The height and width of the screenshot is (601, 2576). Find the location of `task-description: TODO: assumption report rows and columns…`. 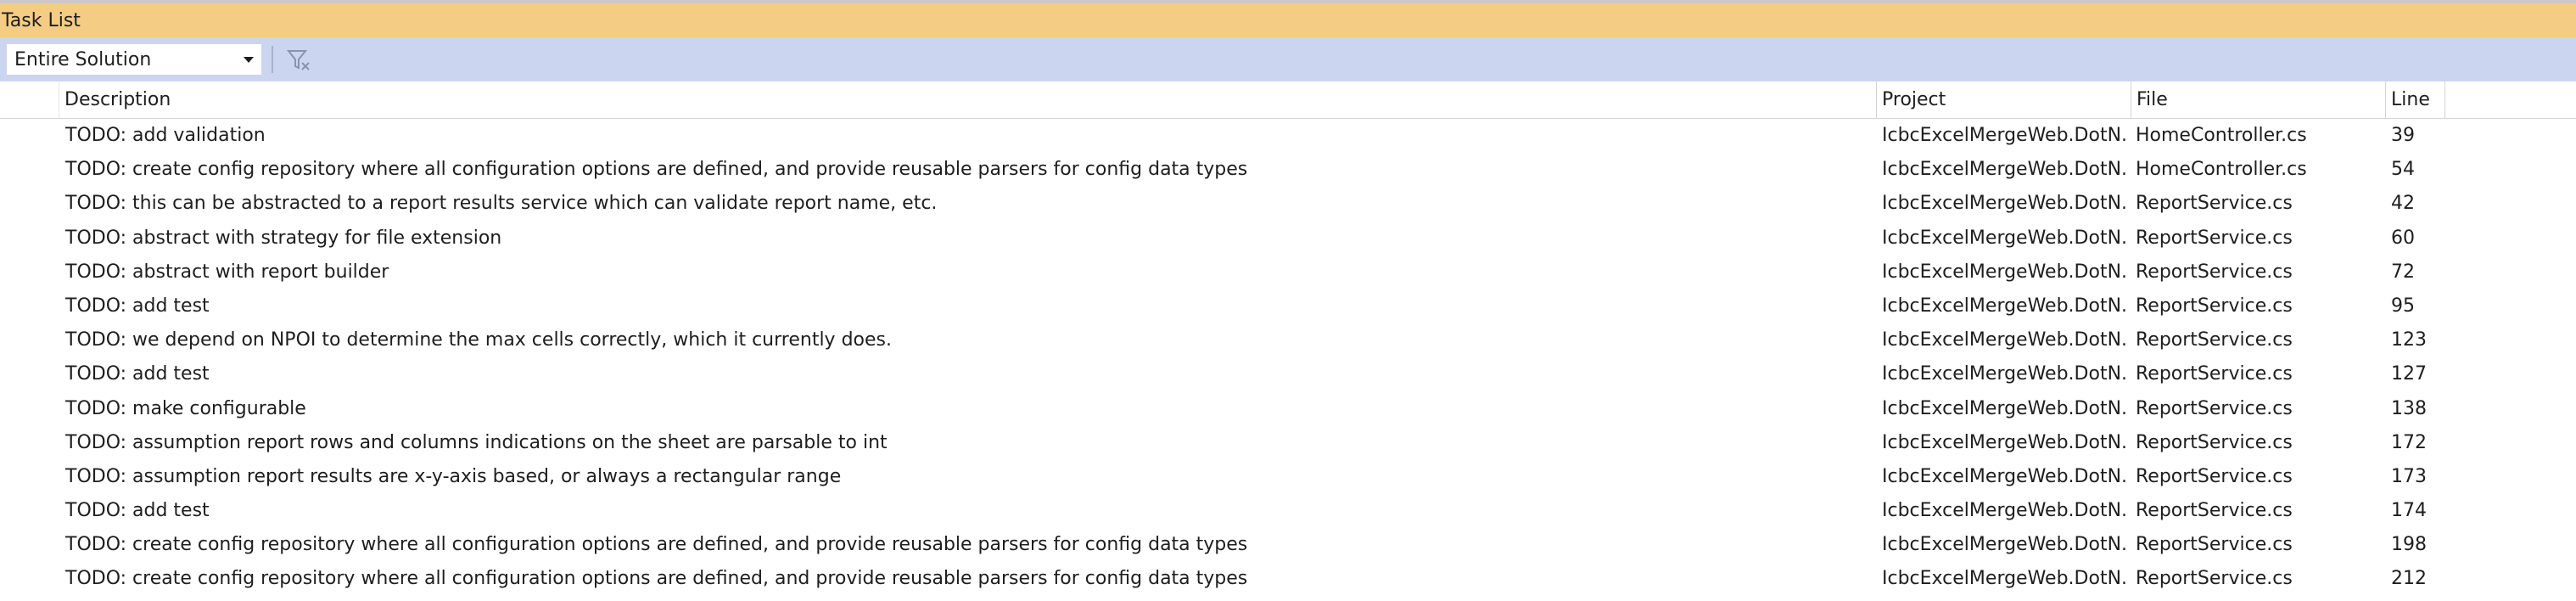

task-description: TODO: assumption report rows and columns… is located at coordinates (477, 442).